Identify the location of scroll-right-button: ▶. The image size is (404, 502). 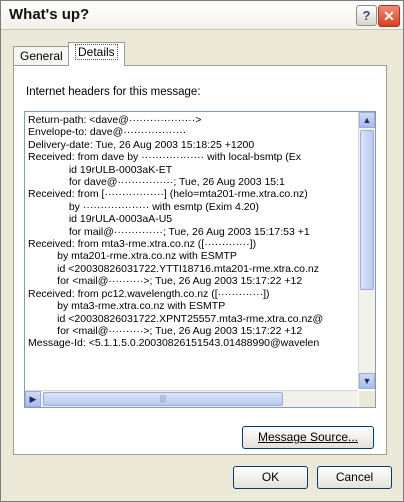
(33, 399).